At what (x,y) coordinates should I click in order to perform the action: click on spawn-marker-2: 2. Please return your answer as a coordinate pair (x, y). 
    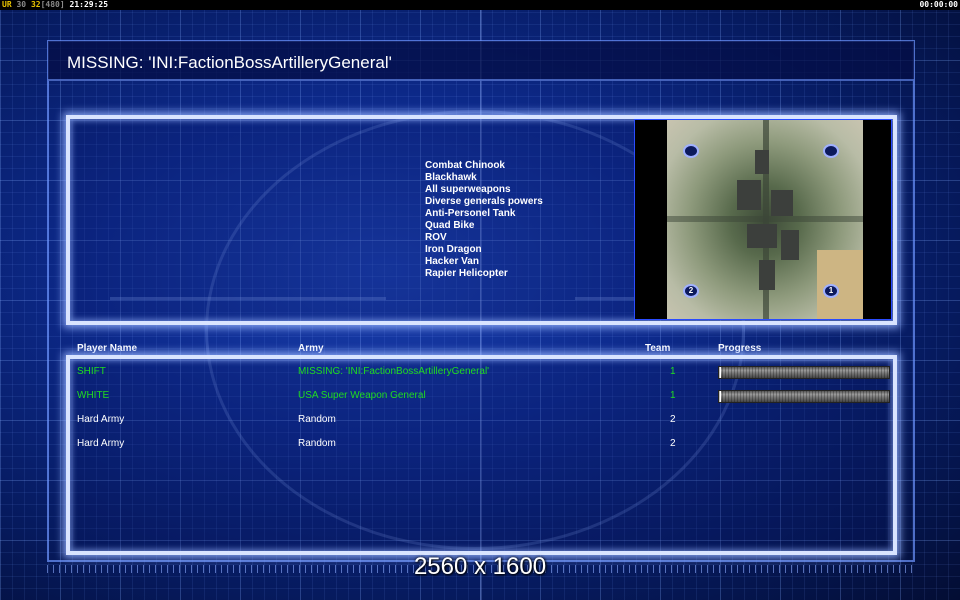
    Looking at the image, I should click on (691, 291).